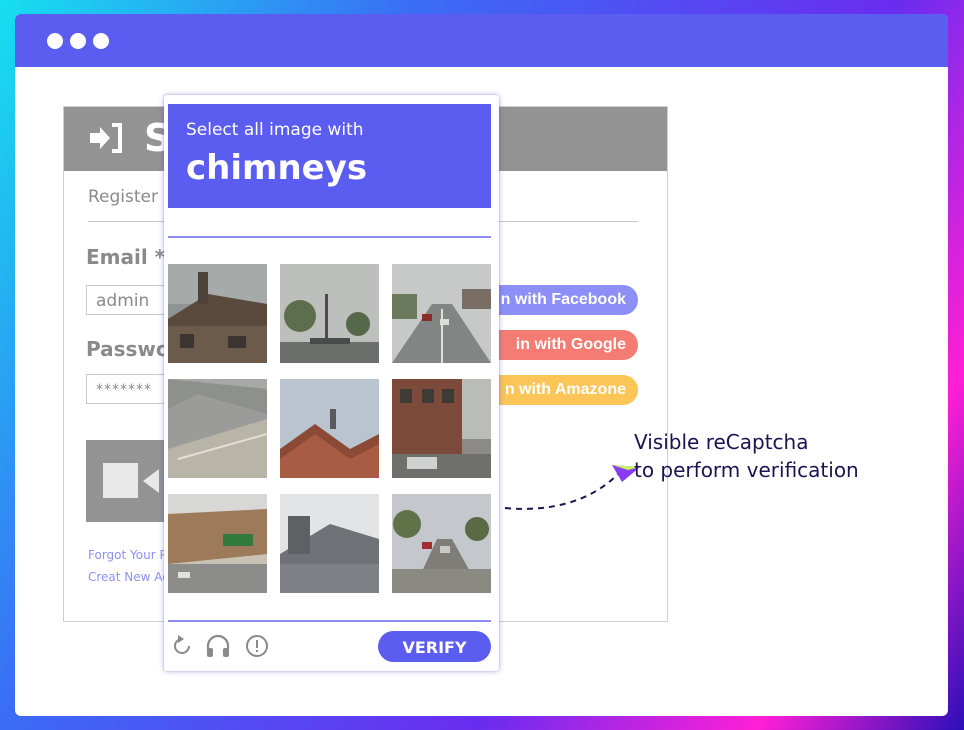 The height and width of the screenshot is (730, 964). I want to click on register-link: Register, so click(123, 197).